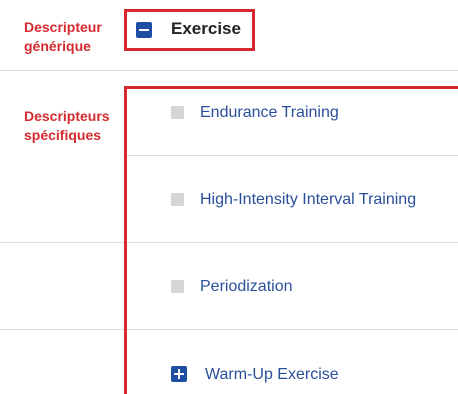 The width and height of the screenshot is (458, 394). What do you see at coordinates (246, 287) in the screenshot?
I see `term-link-periodization: Periodization` at bounding box center [246, 287].